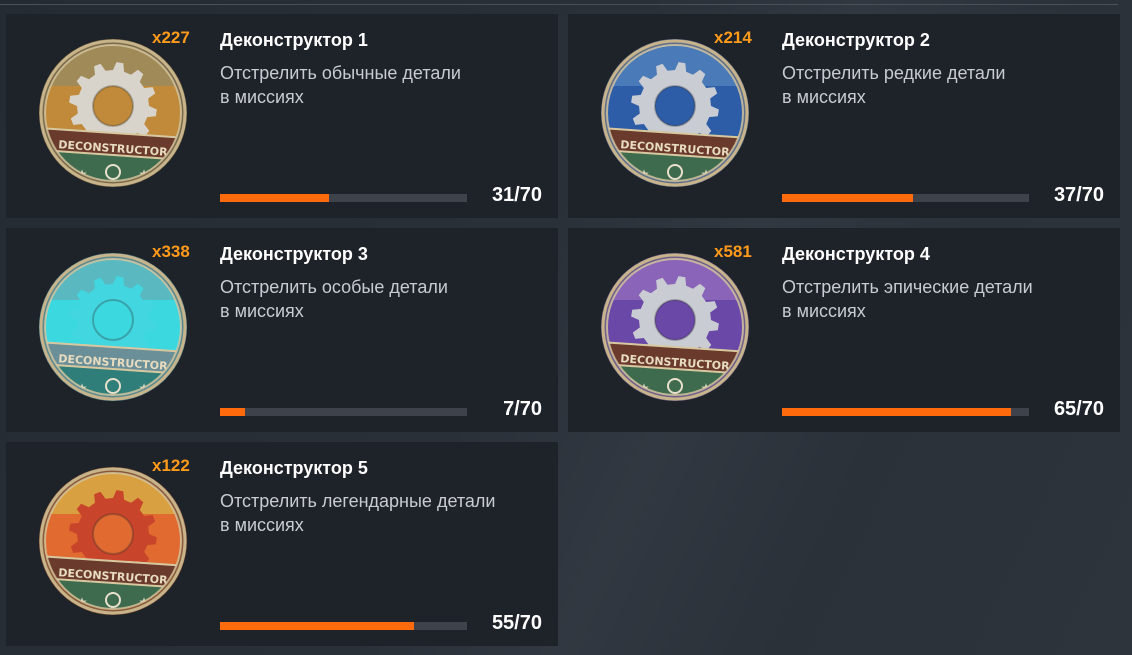 The height and width of the screenshot is (655, 1132). What do you see at coordinates (358, 501) in the screenshot?
I see `description-line: Отстрелить легендарные детали` at bounding box center [358, 501].